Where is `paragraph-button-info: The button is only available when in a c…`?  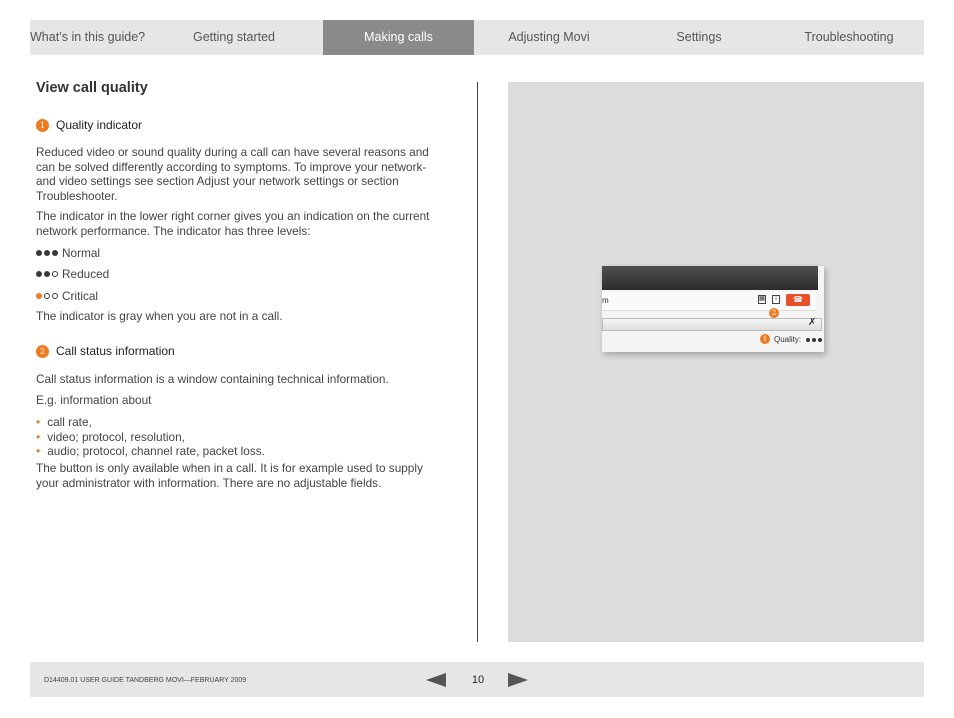 paragraph-button-info: The button is only available when in a c… is located at coordinates (229, 475).